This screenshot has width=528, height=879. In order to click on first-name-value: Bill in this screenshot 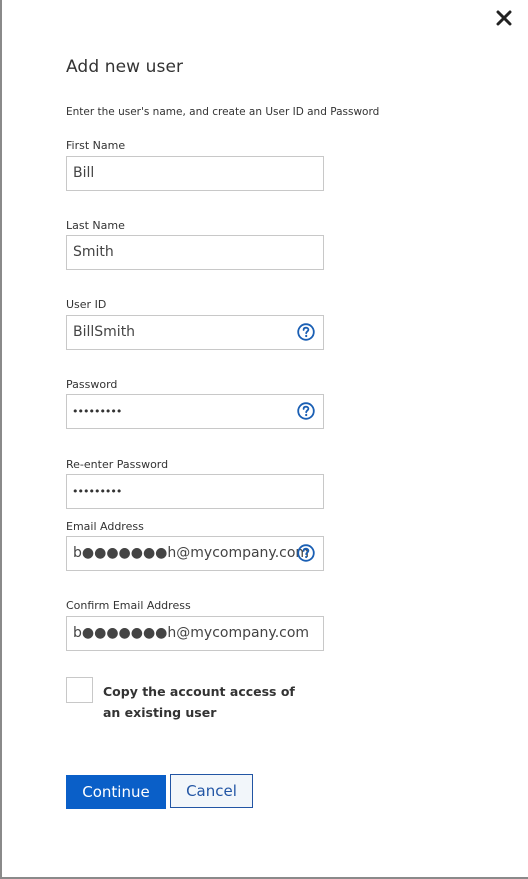, I will do `click(84, 173)`.